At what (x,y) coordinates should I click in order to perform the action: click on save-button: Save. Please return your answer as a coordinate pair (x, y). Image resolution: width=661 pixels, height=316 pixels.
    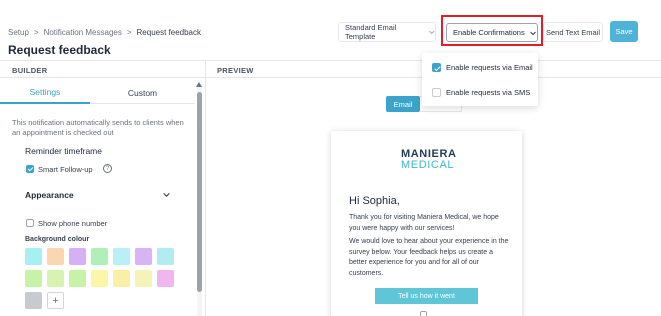
    Looking at the image, I should click on (624, 31).